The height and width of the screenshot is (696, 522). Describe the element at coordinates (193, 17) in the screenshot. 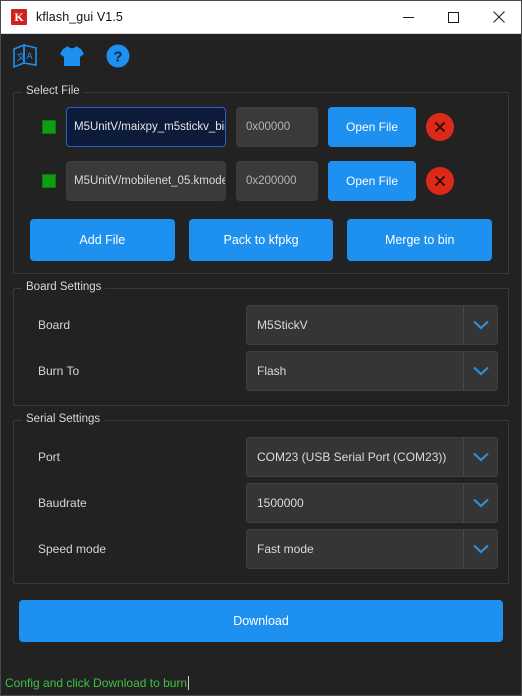

I see `title-bar-left: K kflash_gui V1.5` at that location.